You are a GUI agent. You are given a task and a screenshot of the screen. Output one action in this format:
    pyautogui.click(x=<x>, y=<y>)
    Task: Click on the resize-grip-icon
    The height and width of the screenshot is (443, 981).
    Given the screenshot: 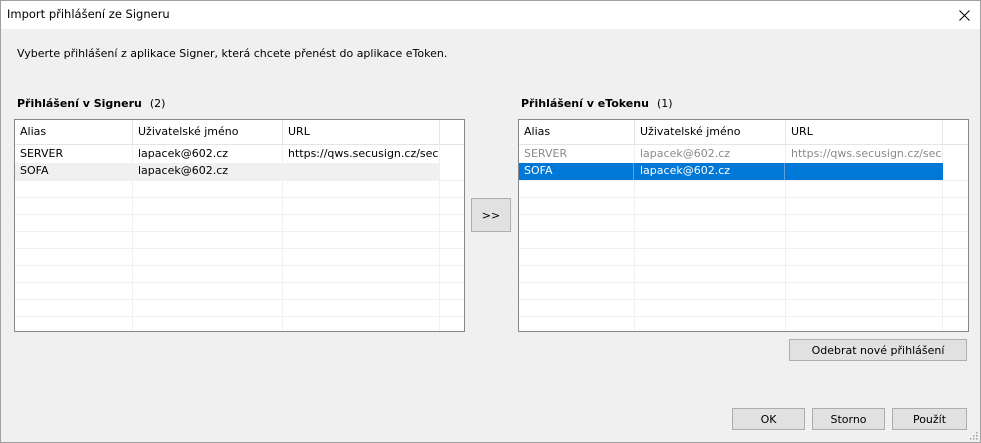 What is the action you would take?
    pyautogui.click(x=973, y=435)
    